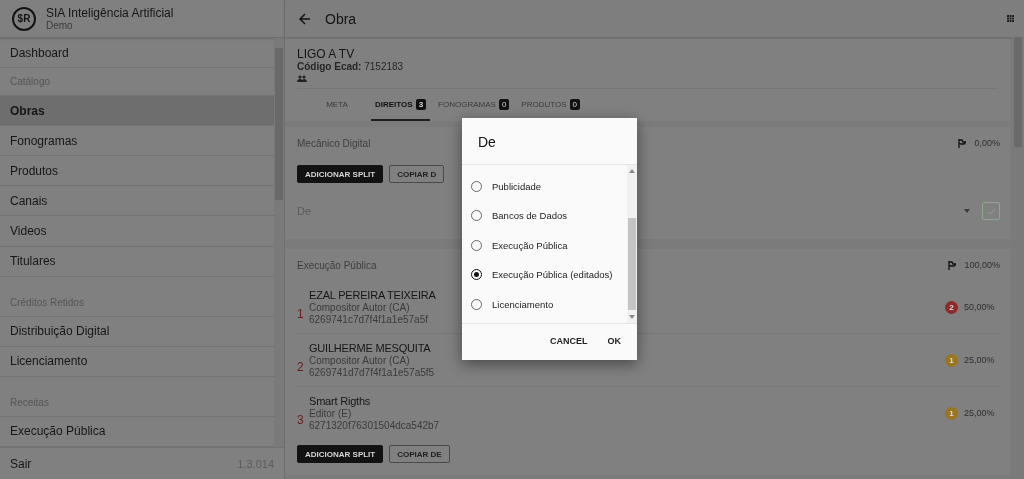 This screenshot has height=479, width=1024. What do you see at coordinates (401, 105) in the screenshot?
I see `tab: DIREITOS 3` at bounding box center [401, 105].